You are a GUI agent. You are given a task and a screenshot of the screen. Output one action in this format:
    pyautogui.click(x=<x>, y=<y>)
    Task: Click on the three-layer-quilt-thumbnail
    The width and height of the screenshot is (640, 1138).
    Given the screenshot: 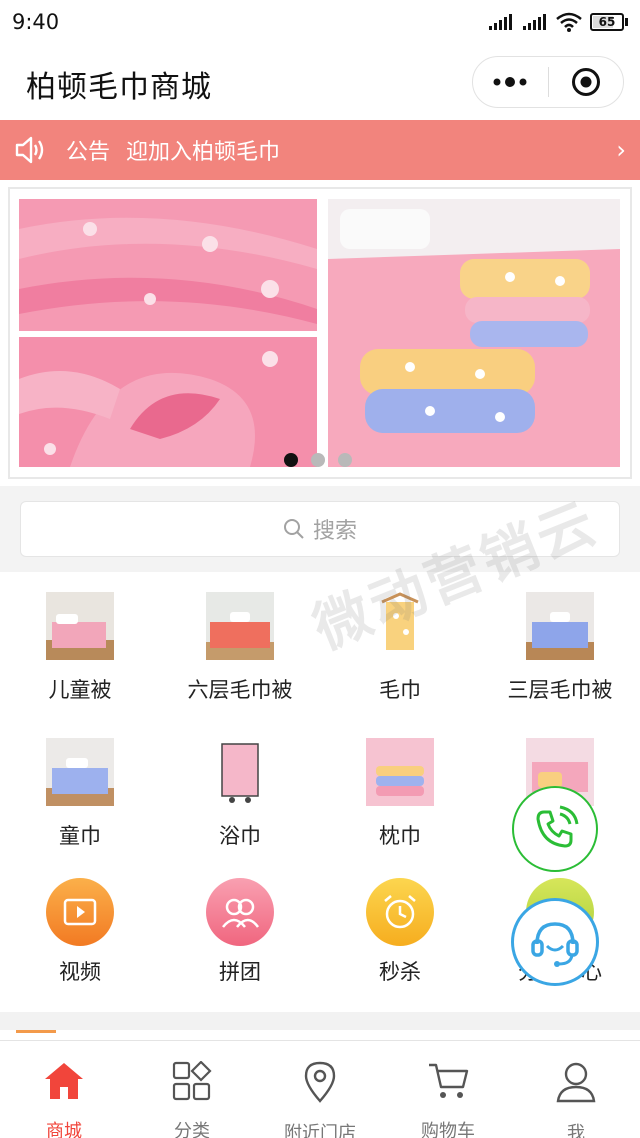 What is the action you would take?
    pyautogui.click(x=560, y=626)
    